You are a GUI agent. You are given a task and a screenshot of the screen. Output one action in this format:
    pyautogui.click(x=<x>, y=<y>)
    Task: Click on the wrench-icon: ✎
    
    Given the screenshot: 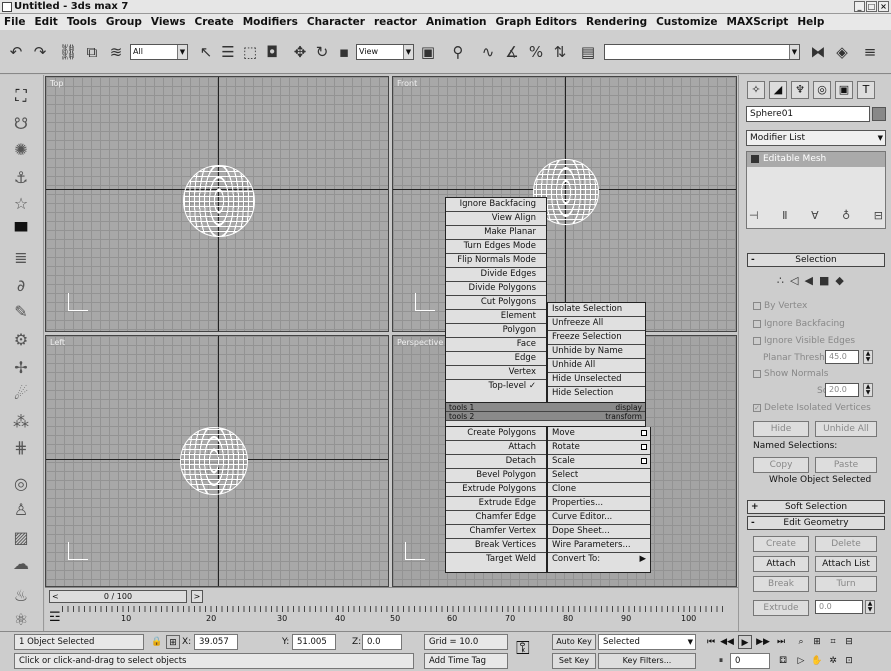 What is the action you would take?
    pyautogui.click(x=21, y=312)
    